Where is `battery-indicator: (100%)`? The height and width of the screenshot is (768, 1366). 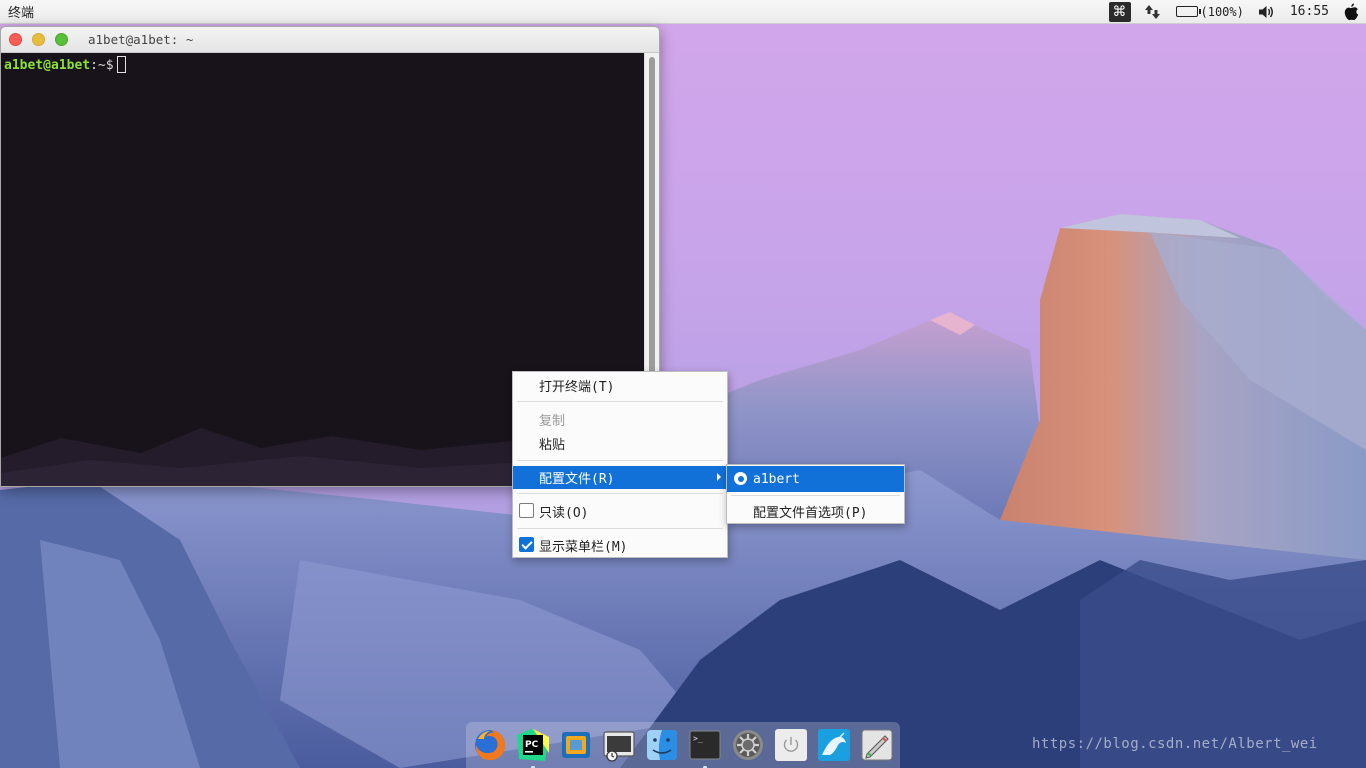
battery-indicator: (100%) is located at coordinates (1210, 12).